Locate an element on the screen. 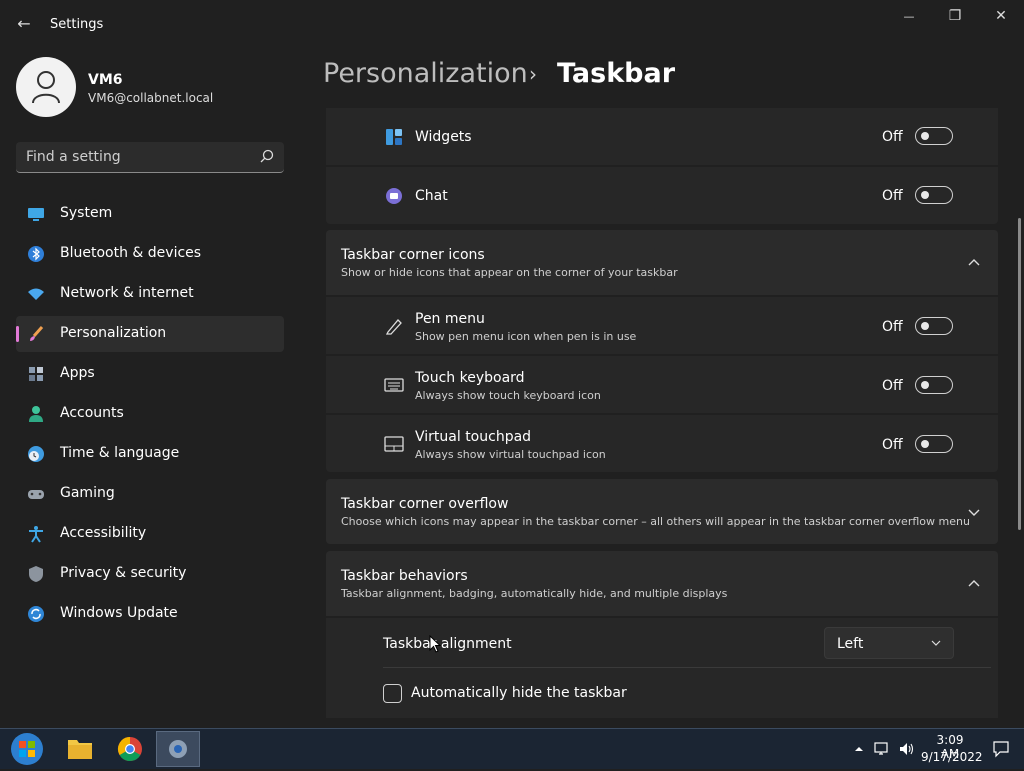  pen-menu-toggle is located at coordinates (934, 326).